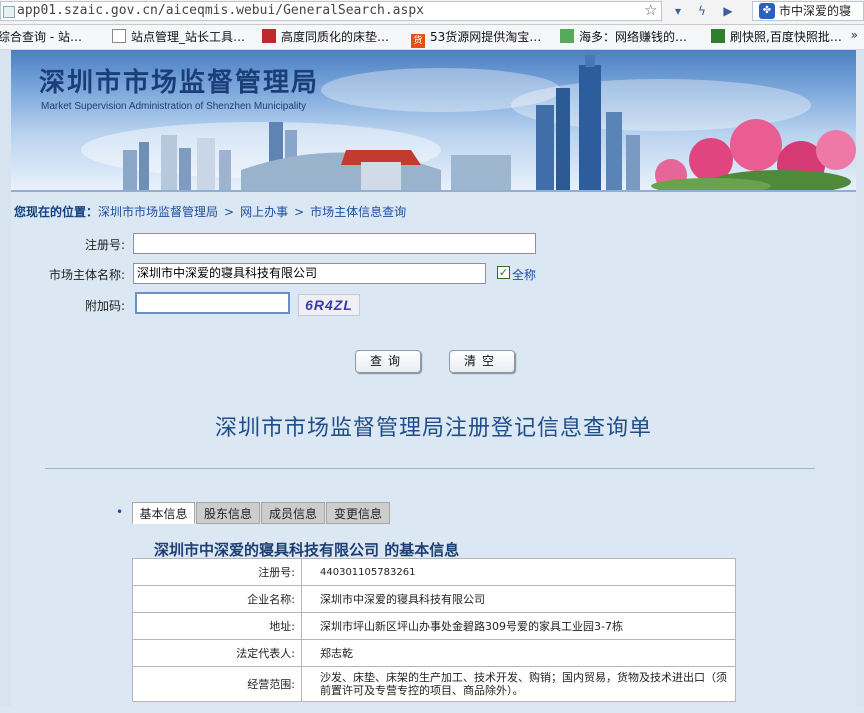 Image resolution: width=864 pixels, height=713 pixels. I want to click on field-key: 经营范围:, so click(217, 684).